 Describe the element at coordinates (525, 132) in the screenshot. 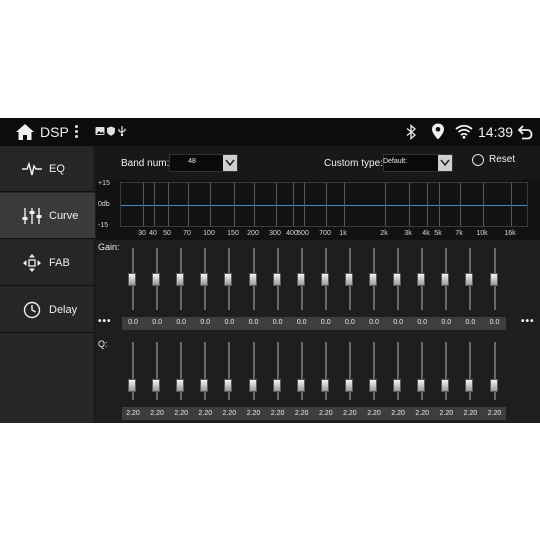

I see `back-icon` at that location.